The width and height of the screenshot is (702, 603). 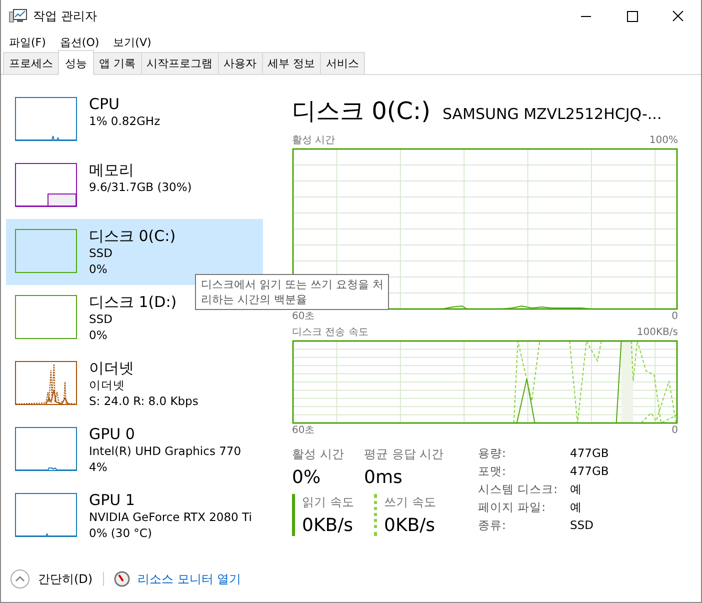 What do you see at coordinates (122, 579) in the screenshot?
I see `gauge-icon` at bounding box center [122, 579].